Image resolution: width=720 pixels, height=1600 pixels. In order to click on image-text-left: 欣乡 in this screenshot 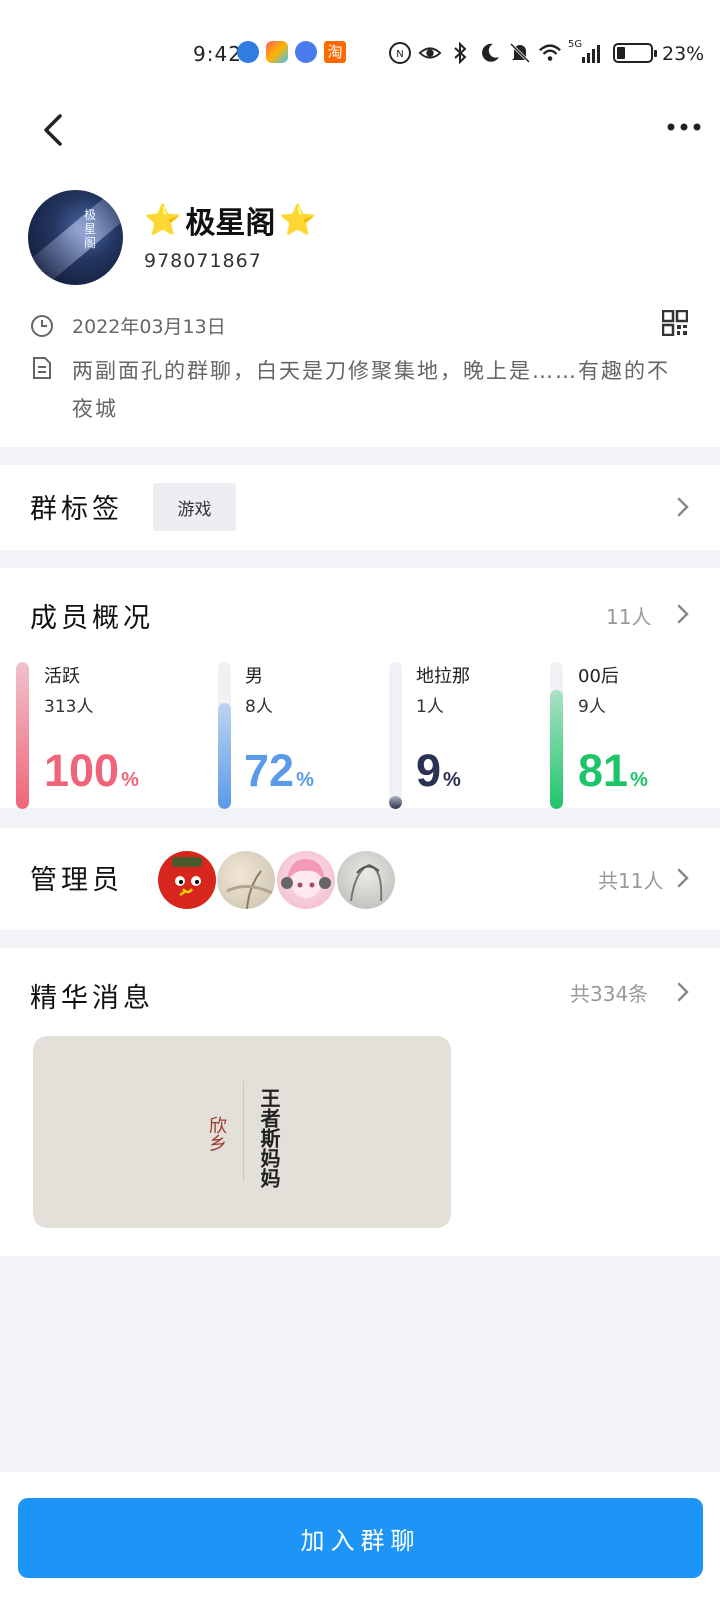, I will do `click(216, 1134)`.